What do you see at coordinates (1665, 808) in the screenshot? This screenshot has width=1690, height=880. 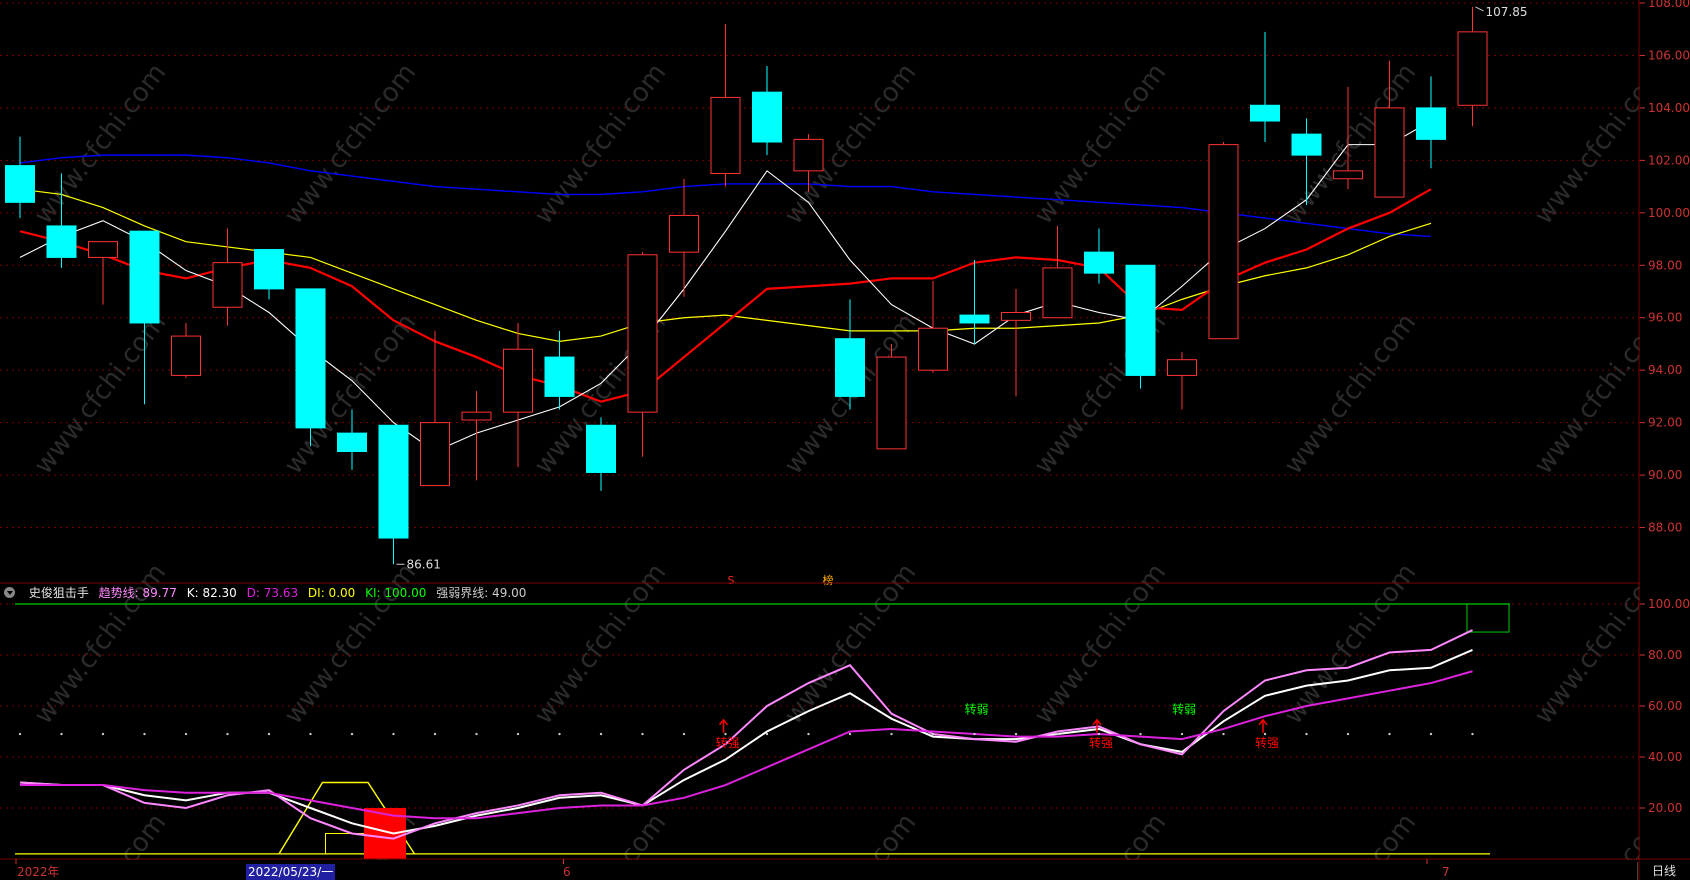 I see `indicator-tick-label: 20.00` at bounding box center [1665, 808].